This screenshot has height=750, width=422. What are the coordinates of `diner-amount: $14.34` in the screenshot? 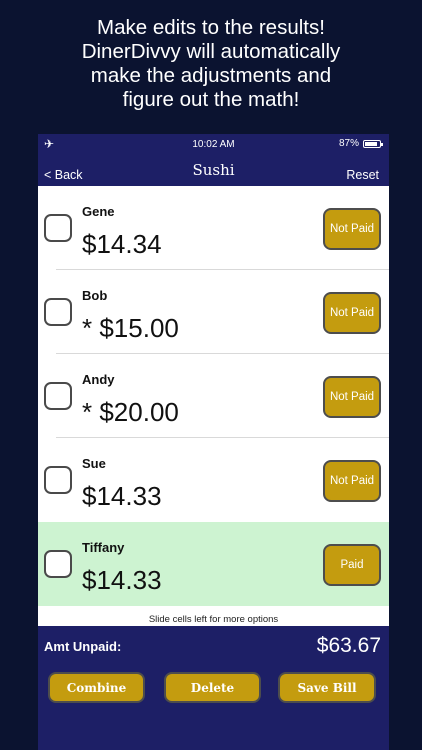 It's located at (122, 244).